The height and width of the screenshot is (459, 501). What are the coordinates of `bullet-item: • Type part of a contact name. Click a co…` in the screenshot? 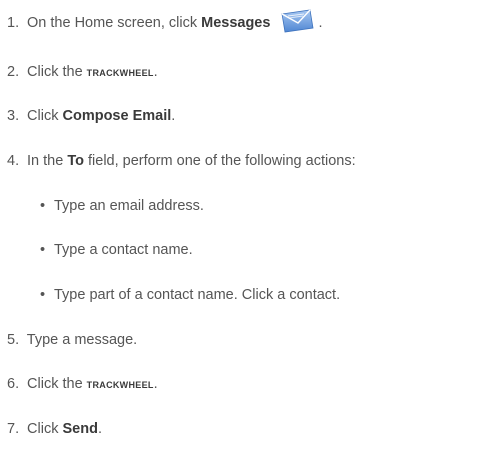 It's located at (190, 295).